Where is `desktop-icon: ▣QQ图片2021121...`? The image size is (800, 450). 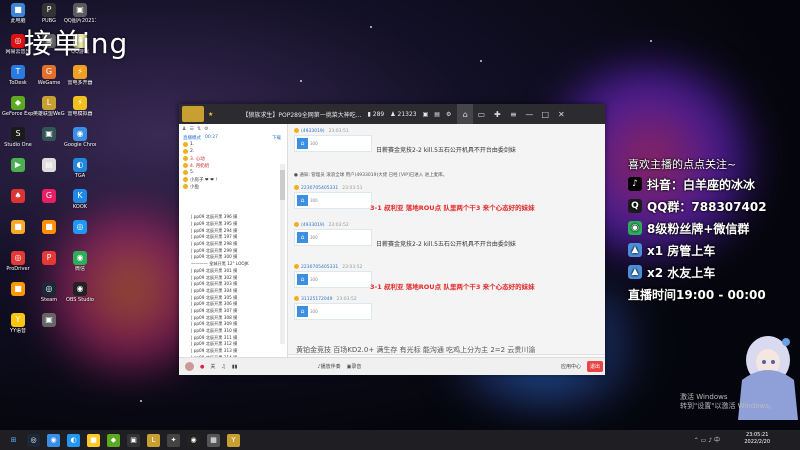
desktop-icon: ▣QQ图片2021121... is located at coordinates (80, 13).